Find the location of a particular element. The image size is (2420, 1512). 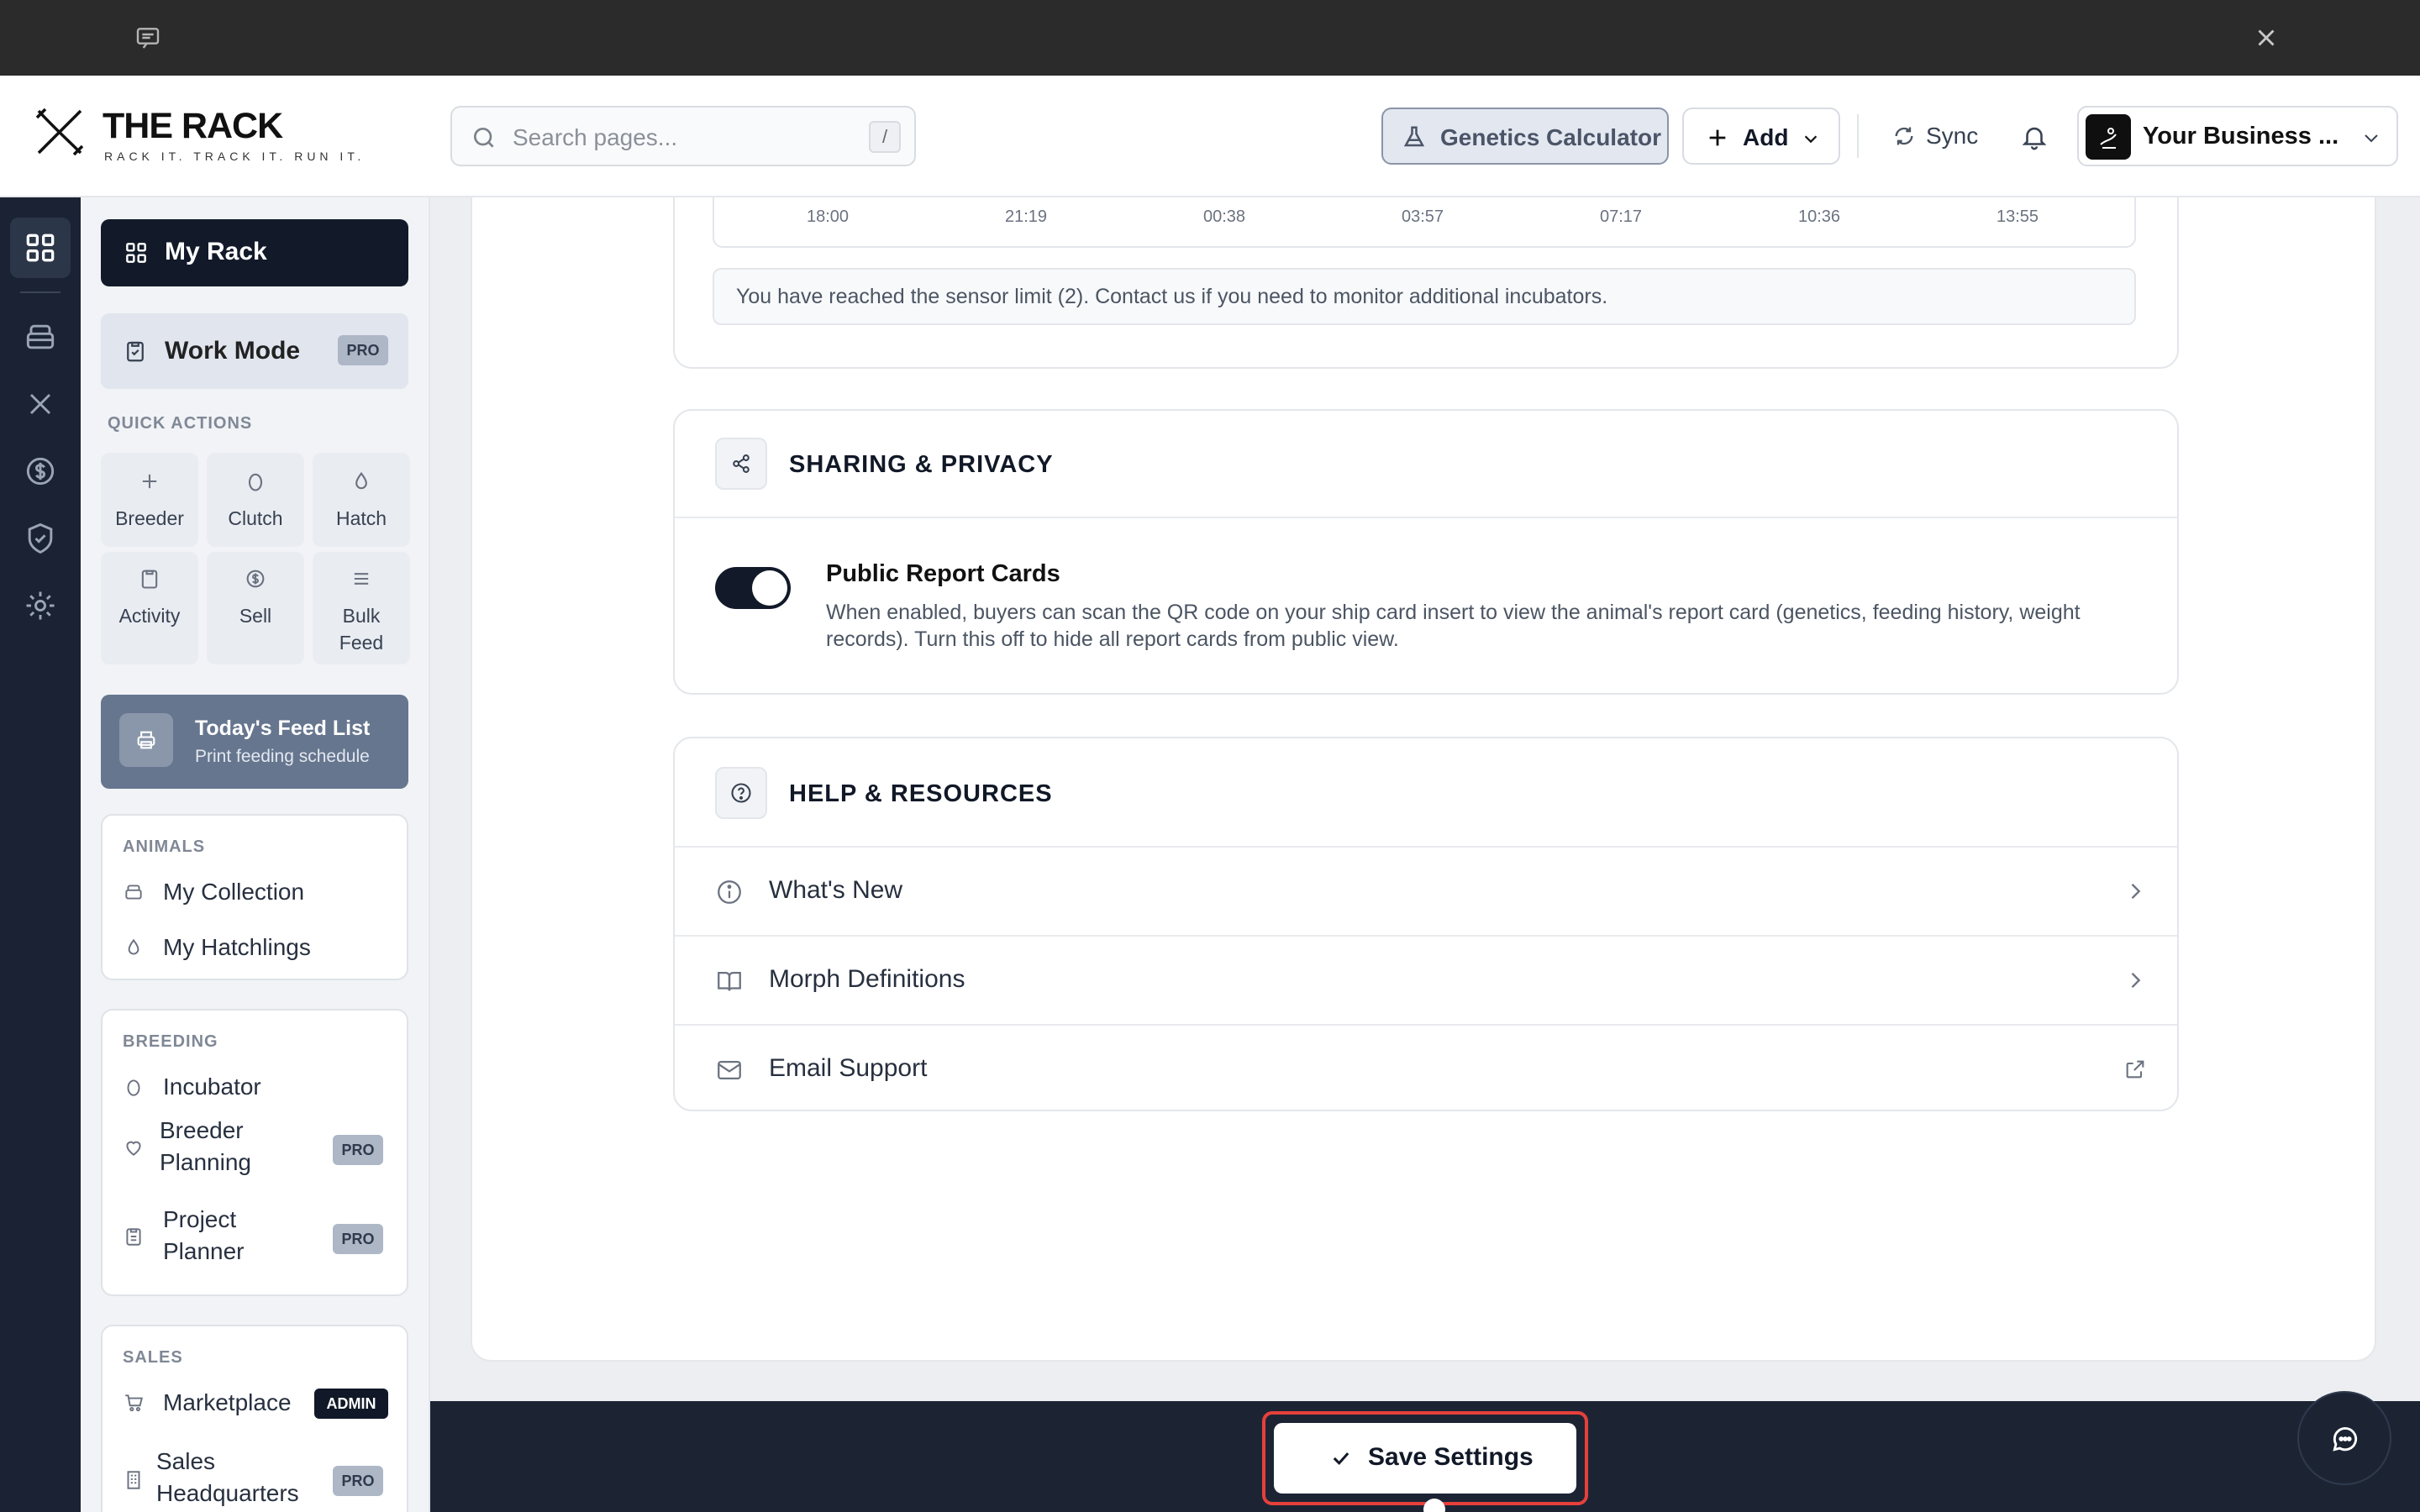

sidebar-item-my-rack: My Rack is located at coordinates (255, 252).